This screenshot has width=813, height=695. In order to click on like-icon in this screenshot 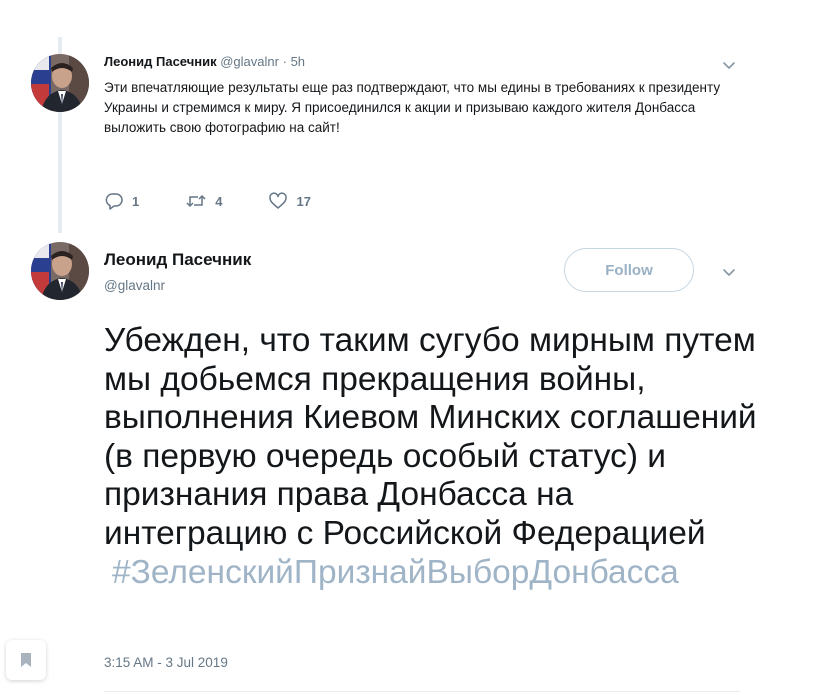, I will do `click(278, 200)`.